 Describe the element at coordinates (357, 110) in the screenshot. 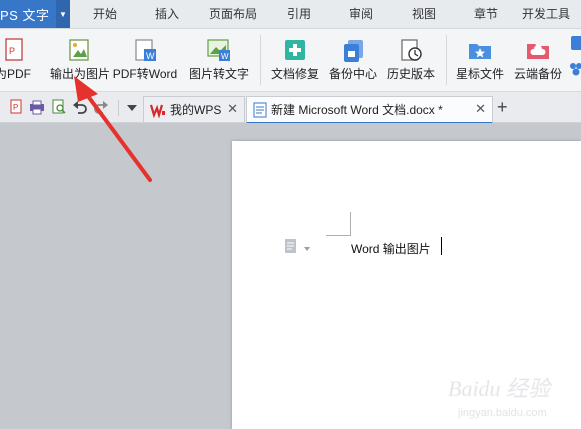

I see `tab-document-label: 新建 Microsoft Word 文档.docx *` at that location.